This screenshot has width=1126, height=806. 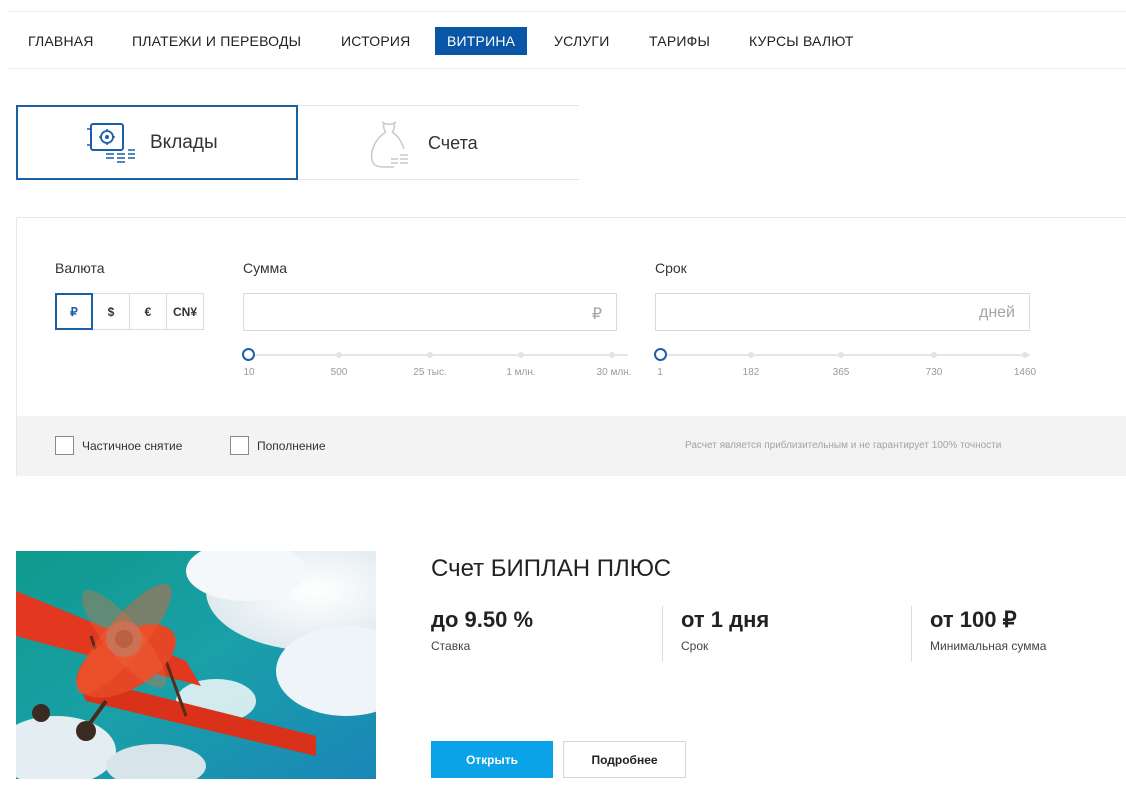 I want to click on term-tick: 1460, so click(x=1025, y=372).